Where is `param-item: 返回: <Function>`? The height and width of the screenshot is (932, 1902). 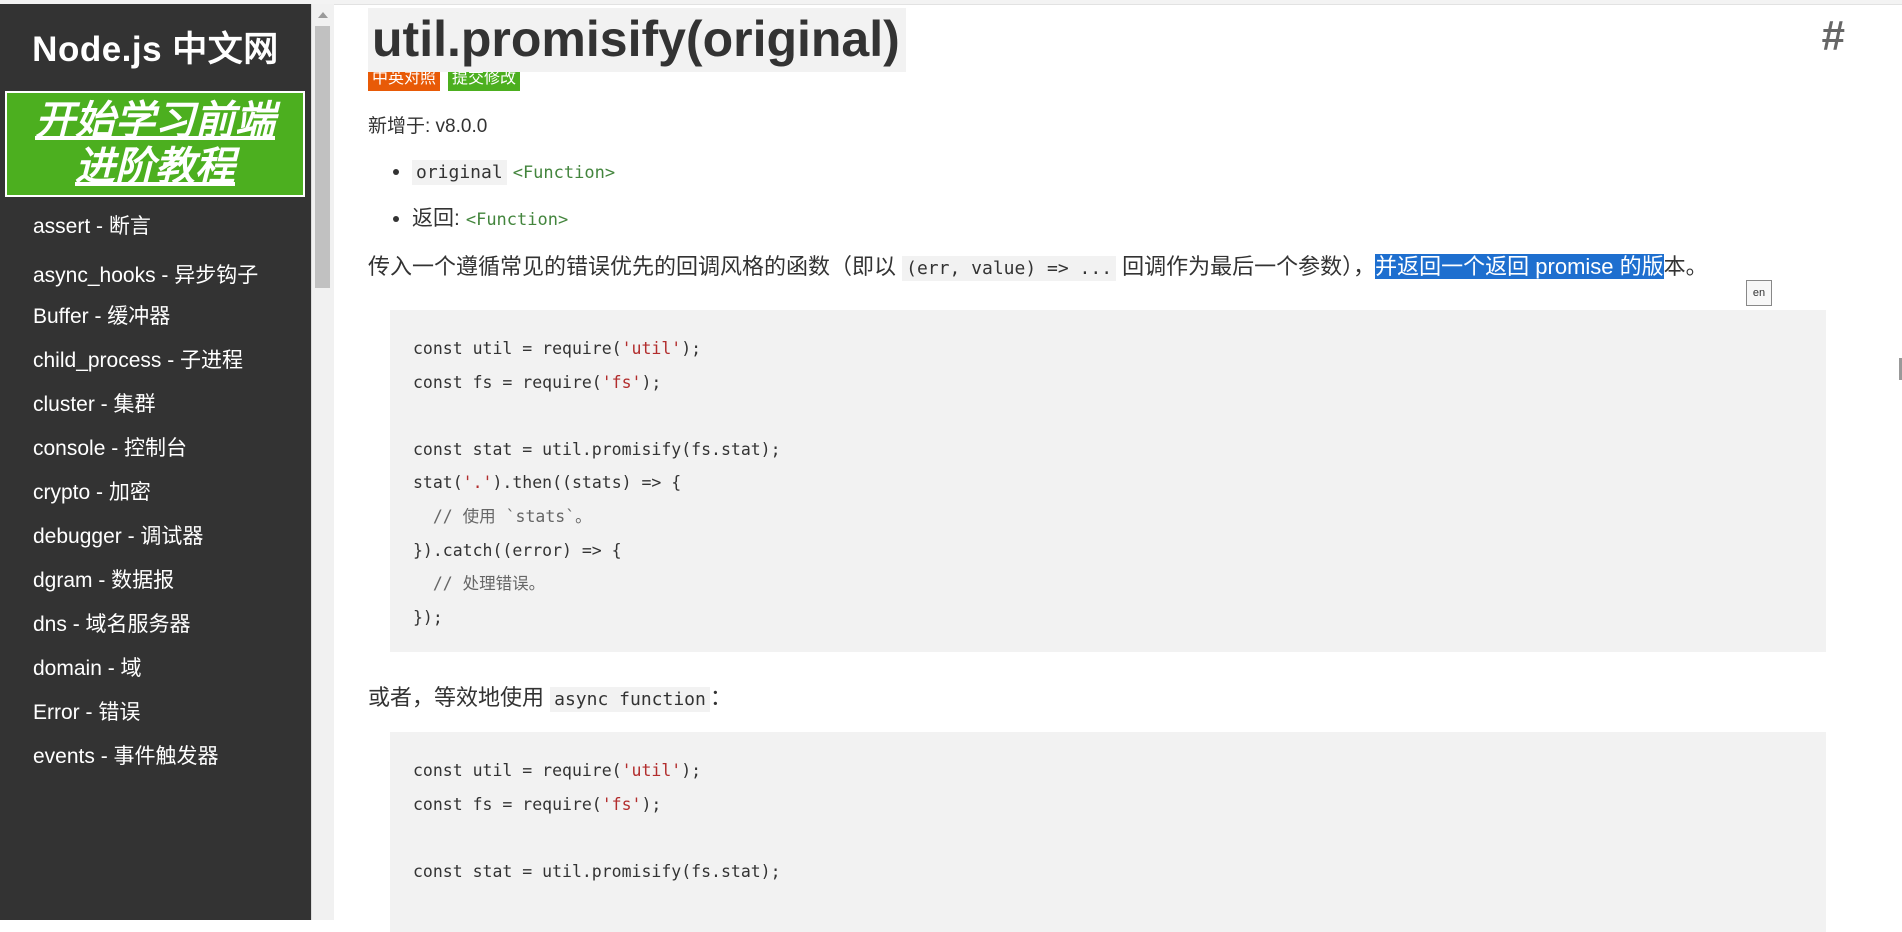 param-item: 返回: <Function> is located at coordinates (1120, 219).